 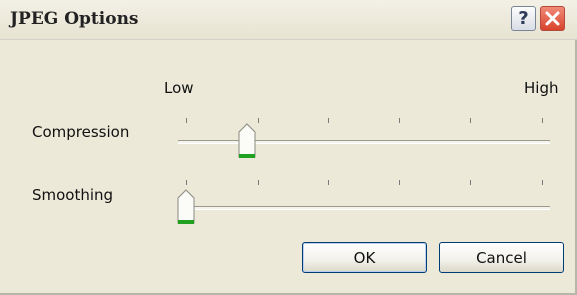 I want to click on title-bar: JPEG Options ?, so click(x=288, y=20).